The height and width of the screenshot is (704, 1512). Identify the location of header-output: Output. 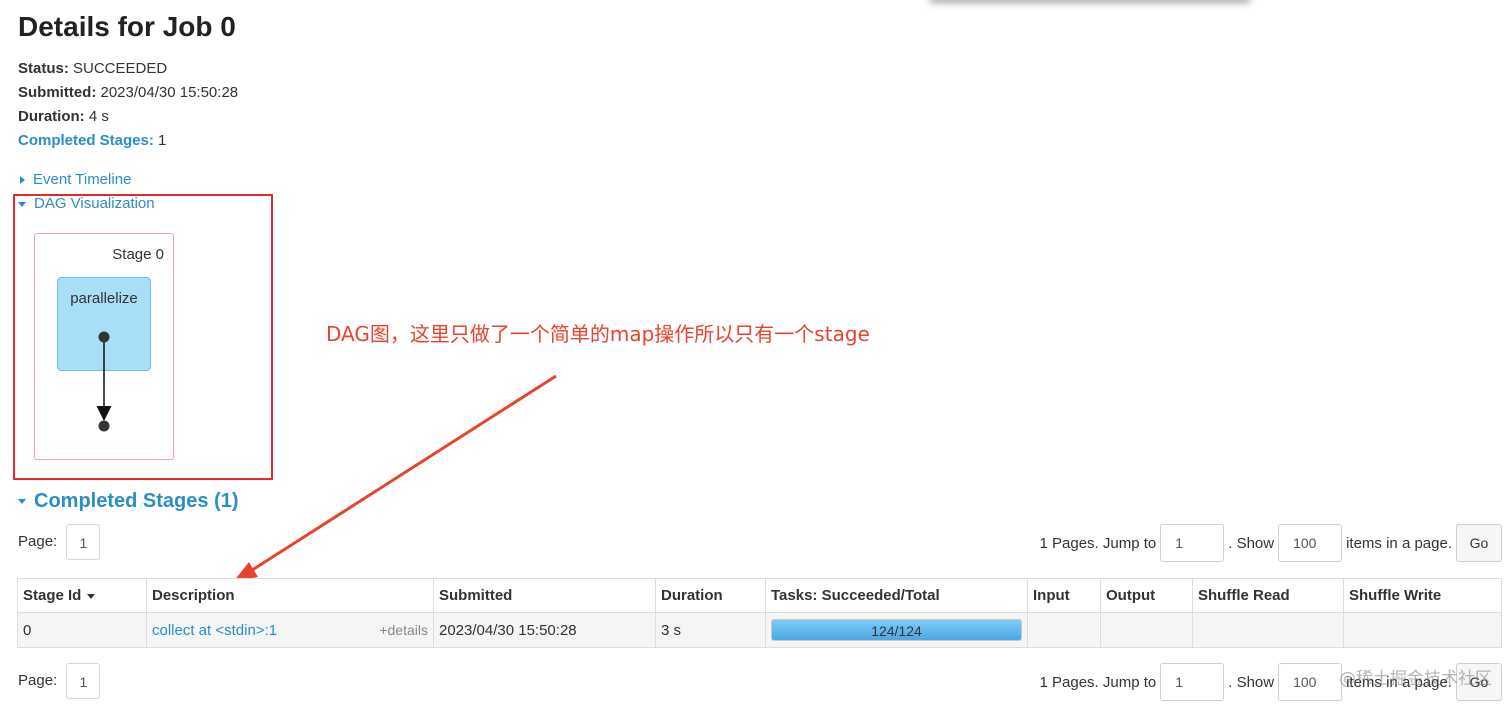
(1146, 595).